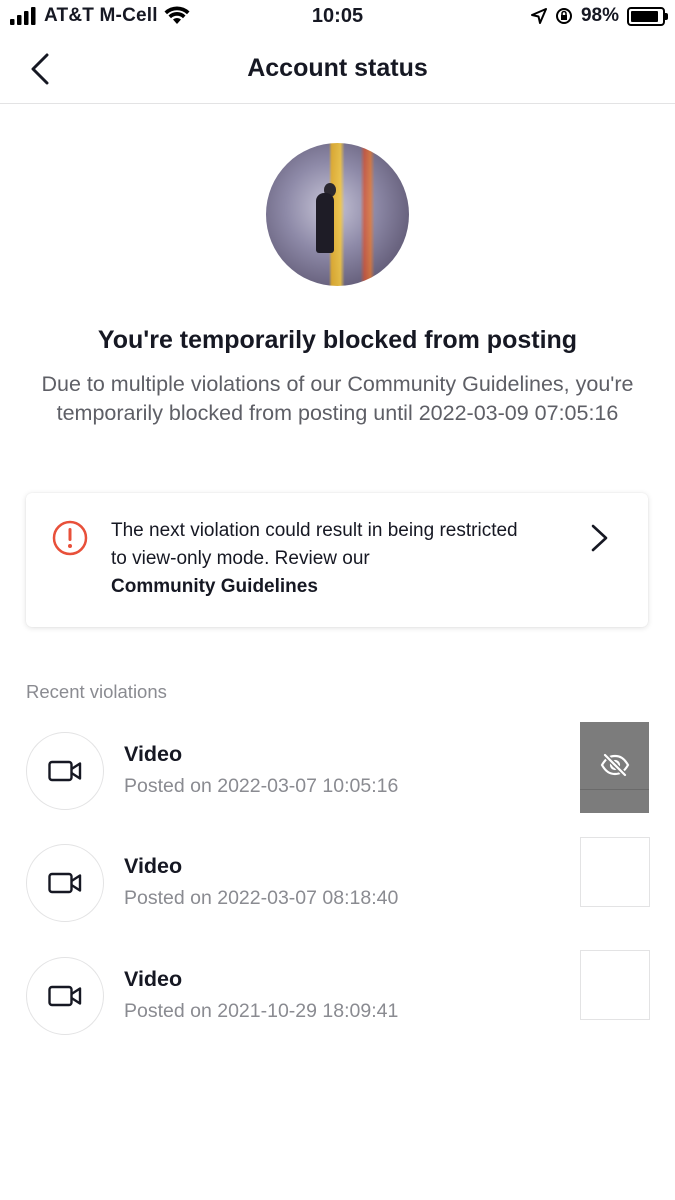  I want to click on violation-row: Video Posted on 2021-10-29 18:09:41, so click(337, 999).